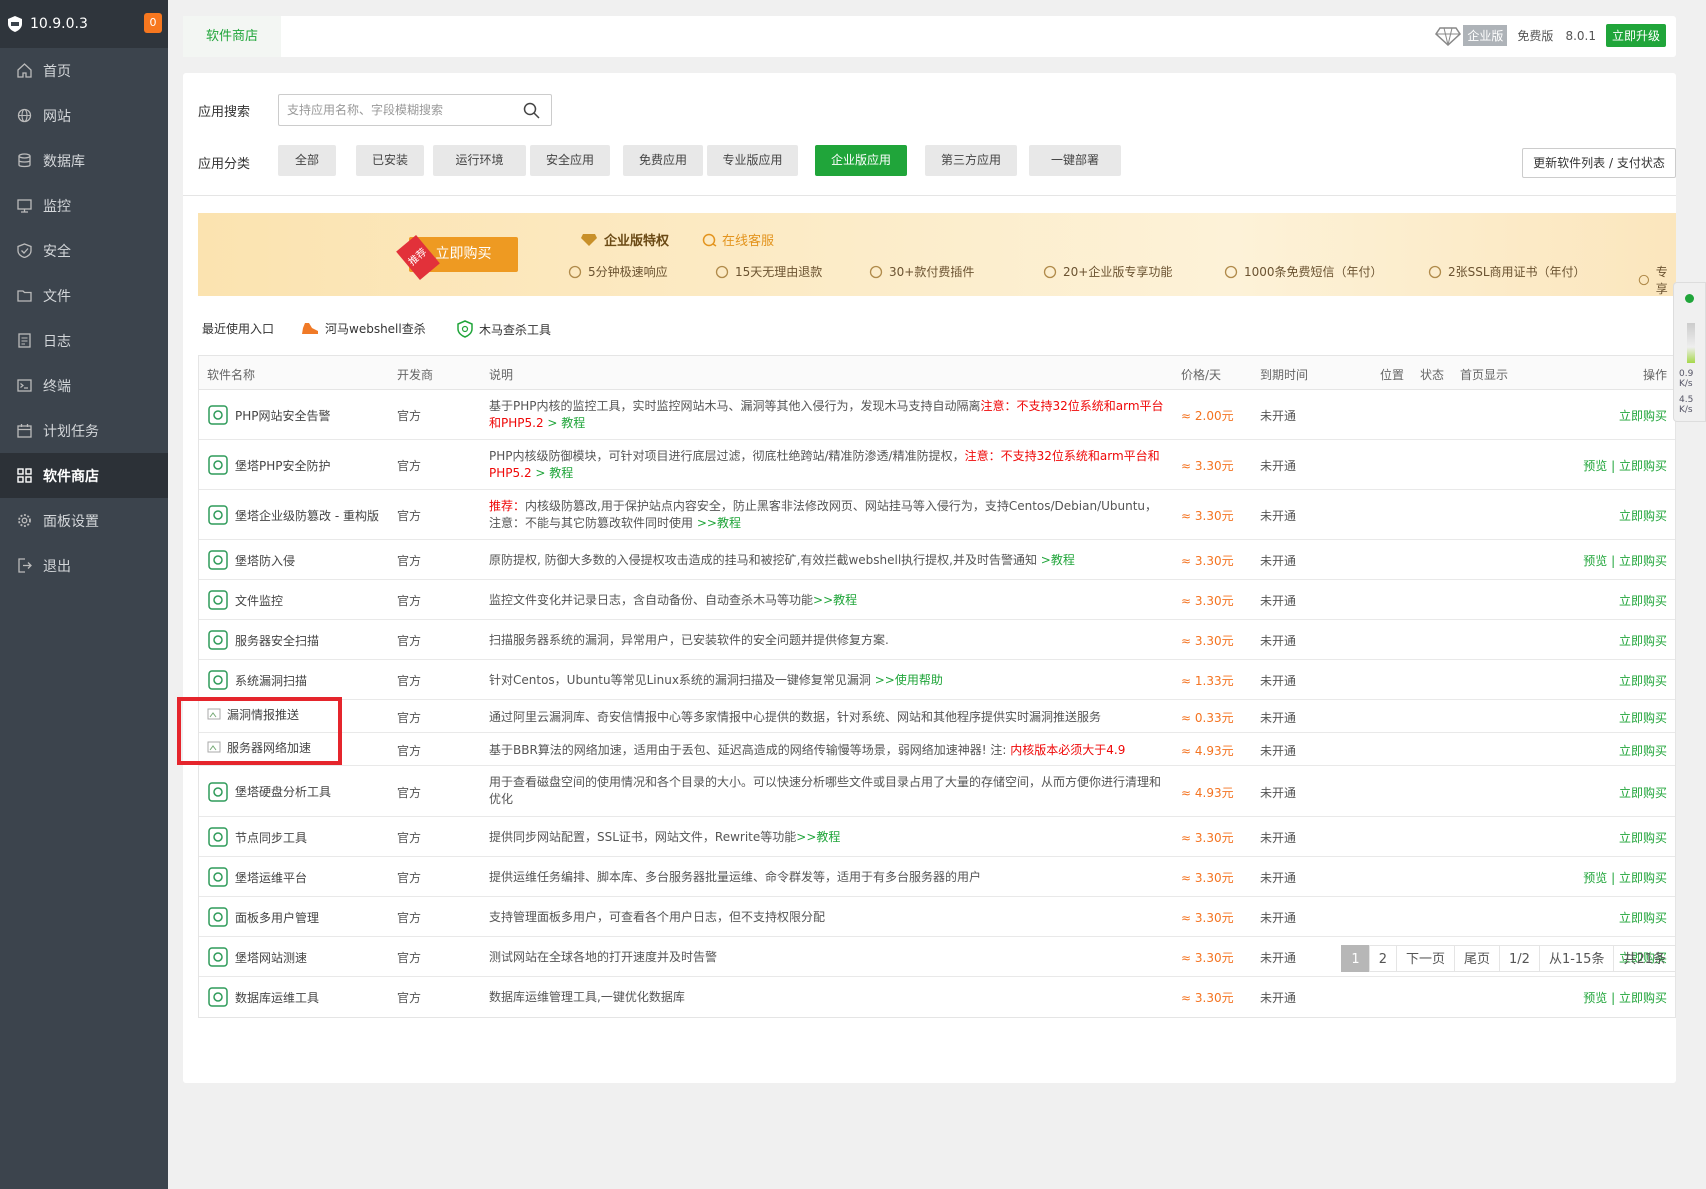 The height and width of the screenshot is (1189, 1706). Describe the element at coordinates (1508, 958) in the screenshot. I see `pagination: 1 2 下一页 尾页 1/2 从1-15条 共21条` at that location.